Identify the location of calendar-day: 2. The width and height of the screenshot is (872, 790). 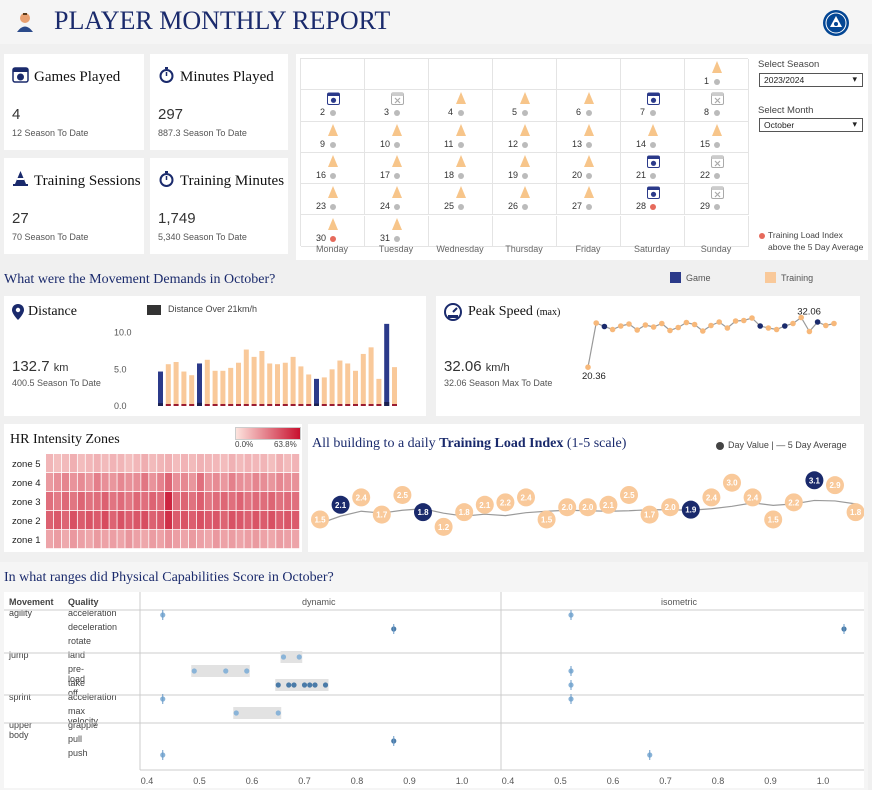
(333, 105).